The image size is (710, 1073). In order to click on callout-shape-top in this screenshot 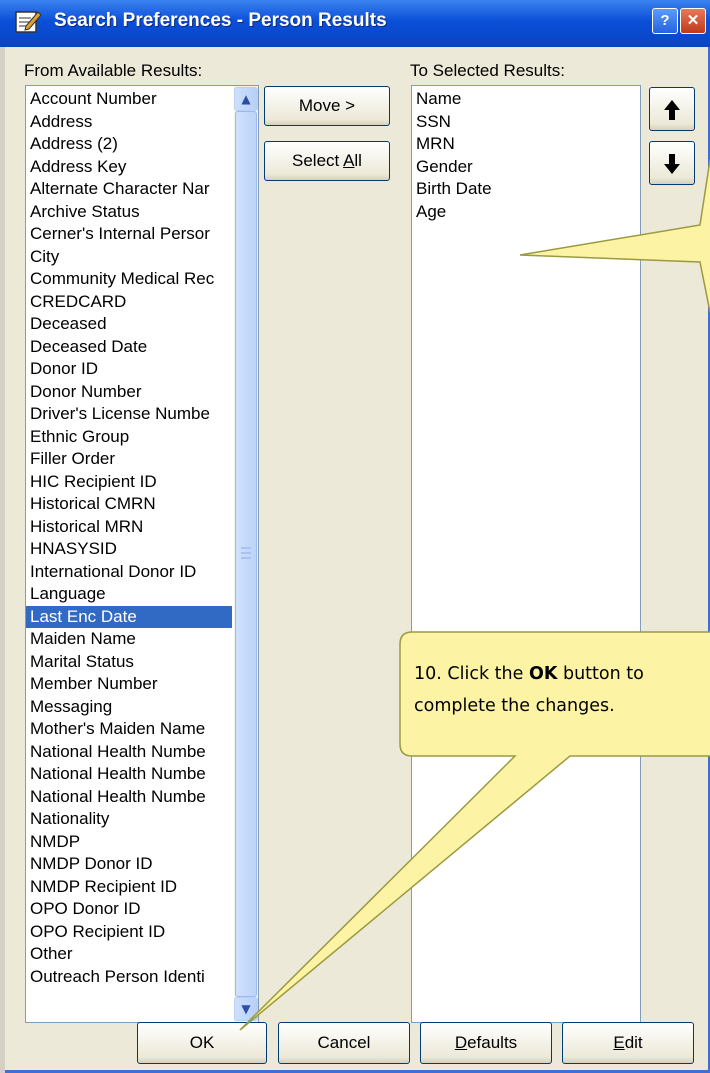, I will do `click(614, 236)`.